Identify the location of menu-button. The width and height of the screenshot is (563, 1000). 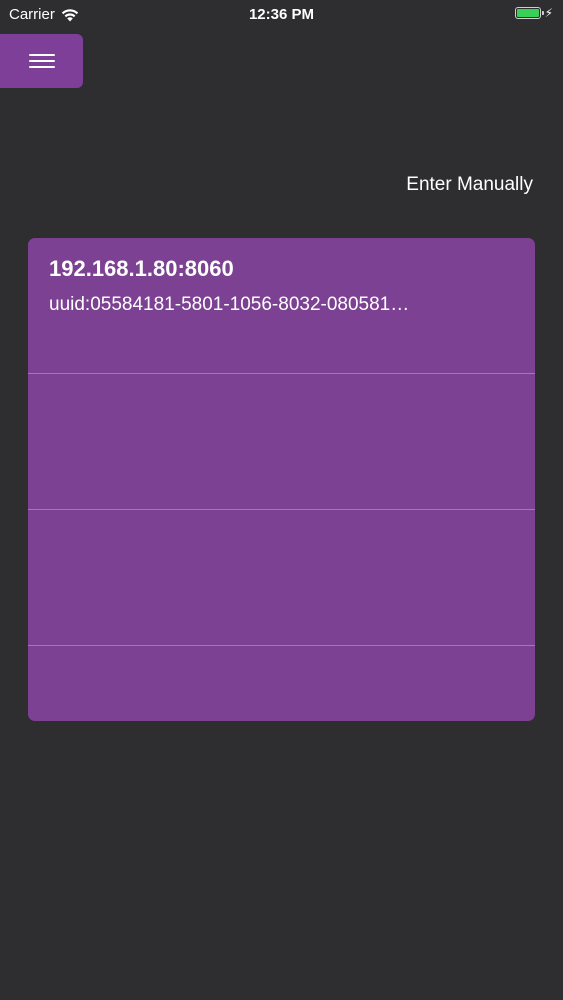
(41, 61).